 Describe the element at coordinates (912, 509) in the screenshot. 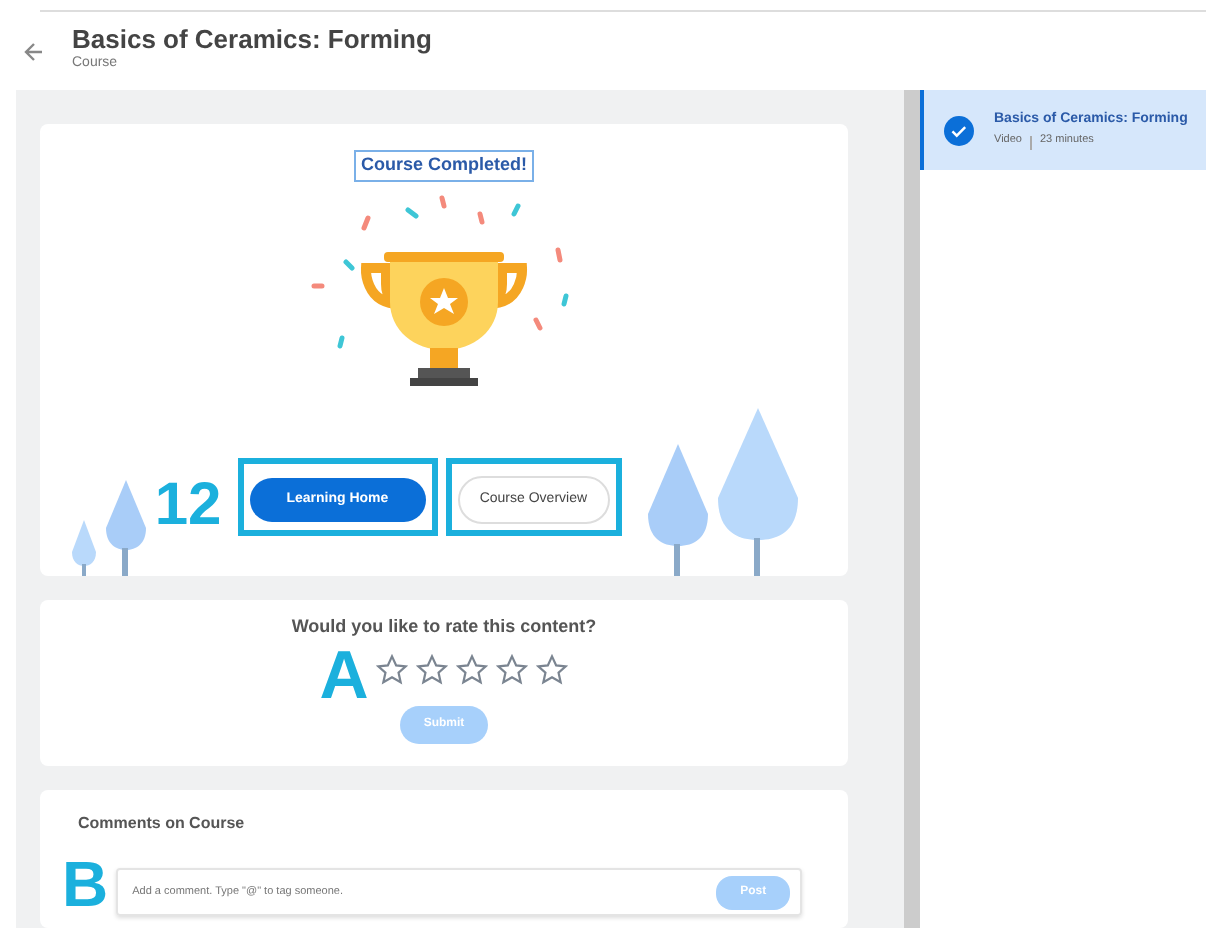

I see `scrollbar` at that location.